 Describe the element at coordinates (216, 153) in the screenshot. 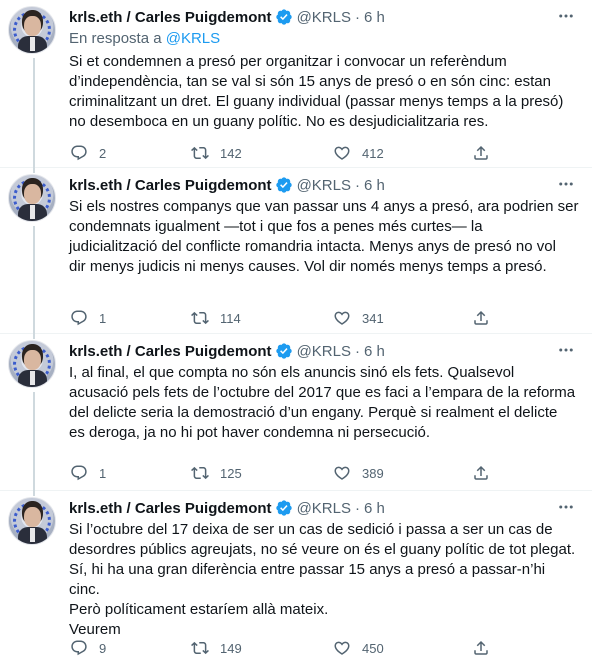

I see `retweet-button: 142` at that location.